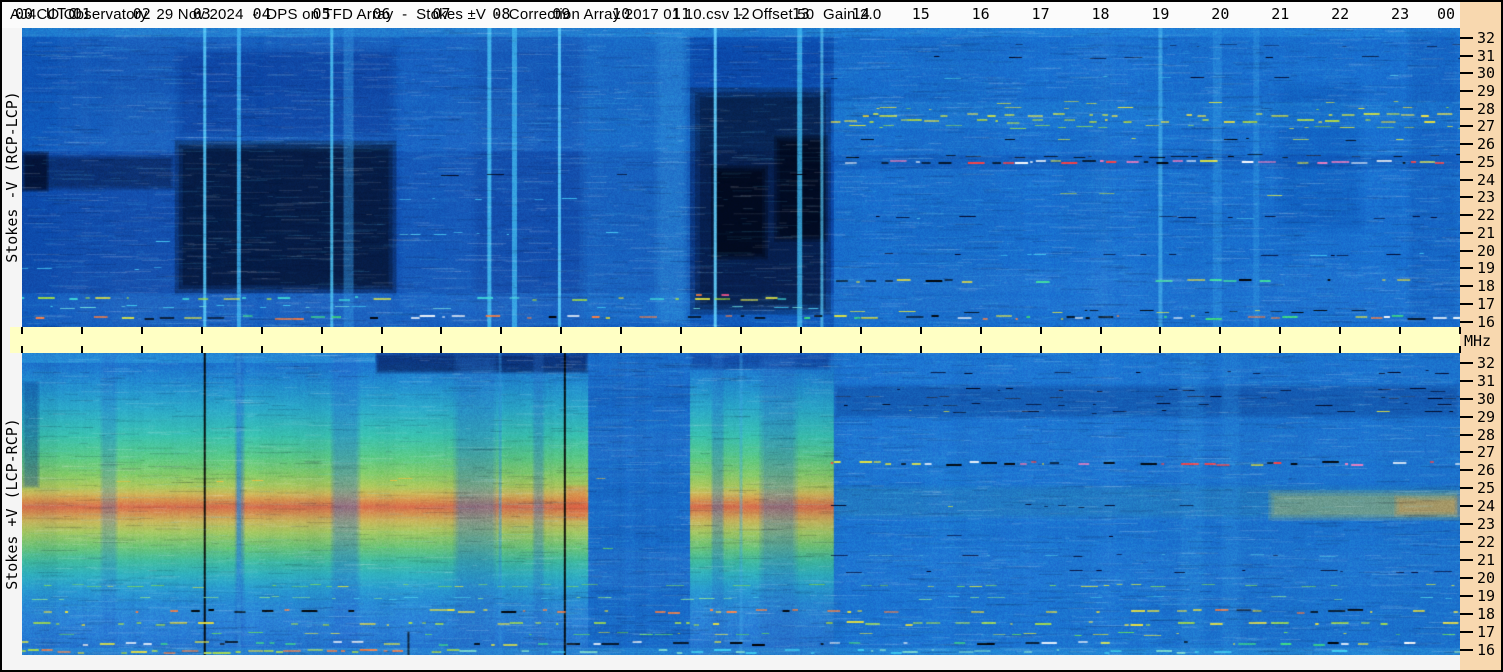  I want to click on hour-label: 07, so click(441, 14).